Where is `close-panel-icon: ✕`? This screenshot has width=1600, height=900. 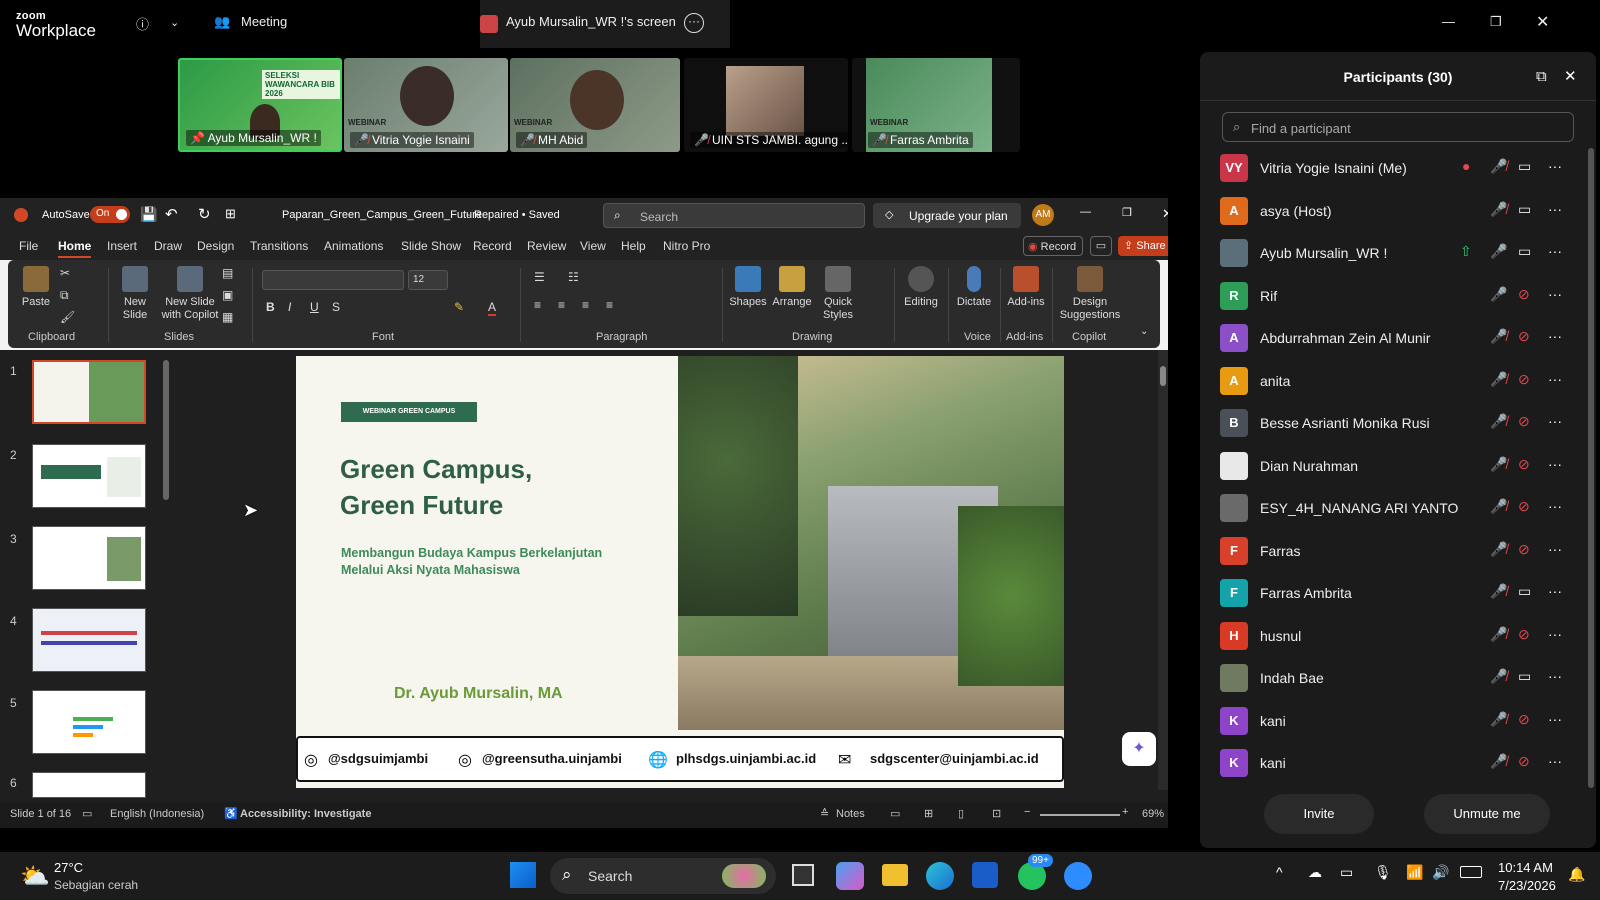 close-panel-icon: ✕ is located at coordinates (1570, 76).